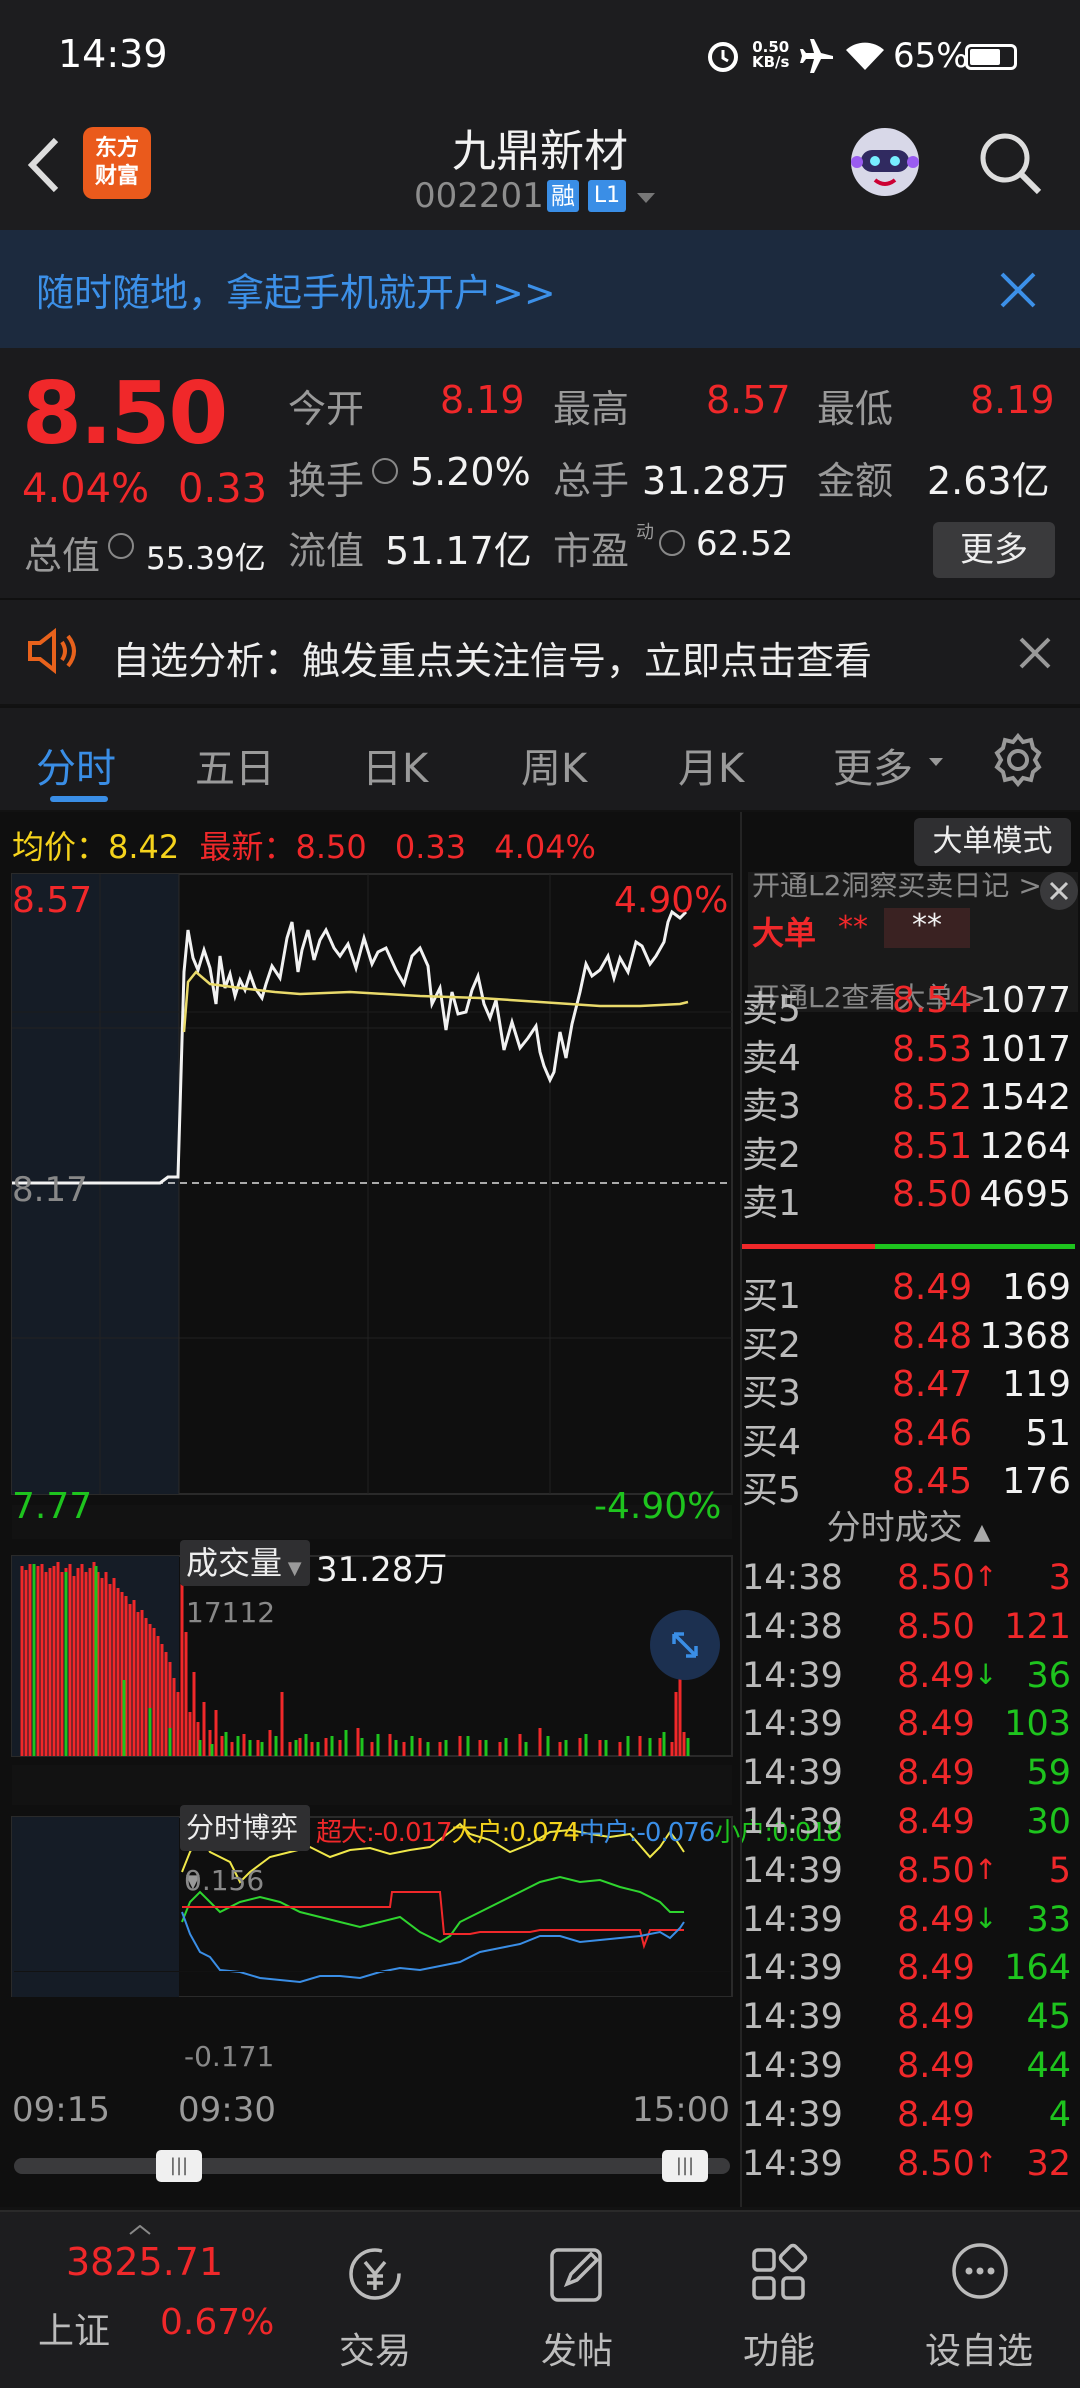  Describe the element at coordinates (245, 1563) in the screenshot. I see `volume-indicator-select: 成交量 ▼` at that location.